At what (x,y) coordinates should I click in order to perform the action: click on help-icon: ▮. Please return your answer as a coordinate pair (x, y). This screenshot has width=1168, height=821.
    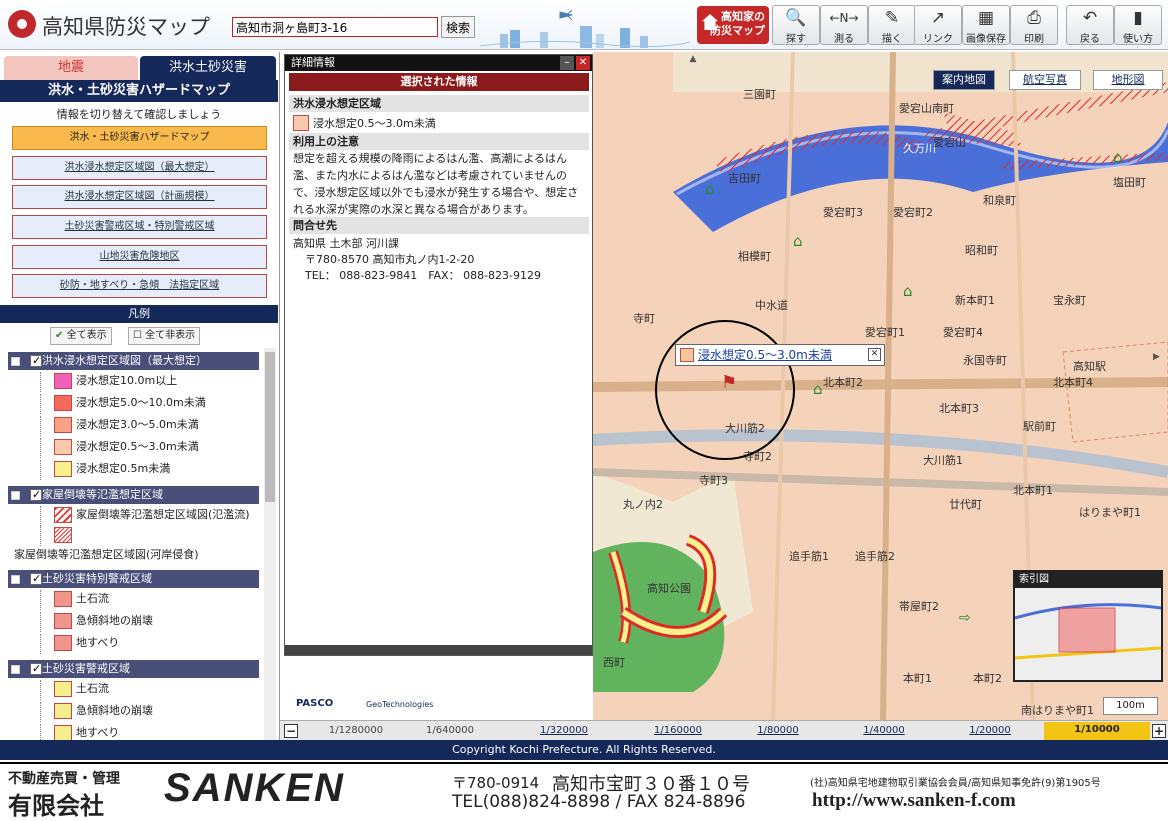
    Looking at the image, I should click on (1138, 18).